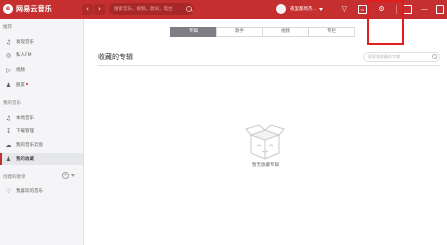 This screenshot has height=245, width=447. I want to click on sidebar-group-recommend: 推荐, so click(7, 27).